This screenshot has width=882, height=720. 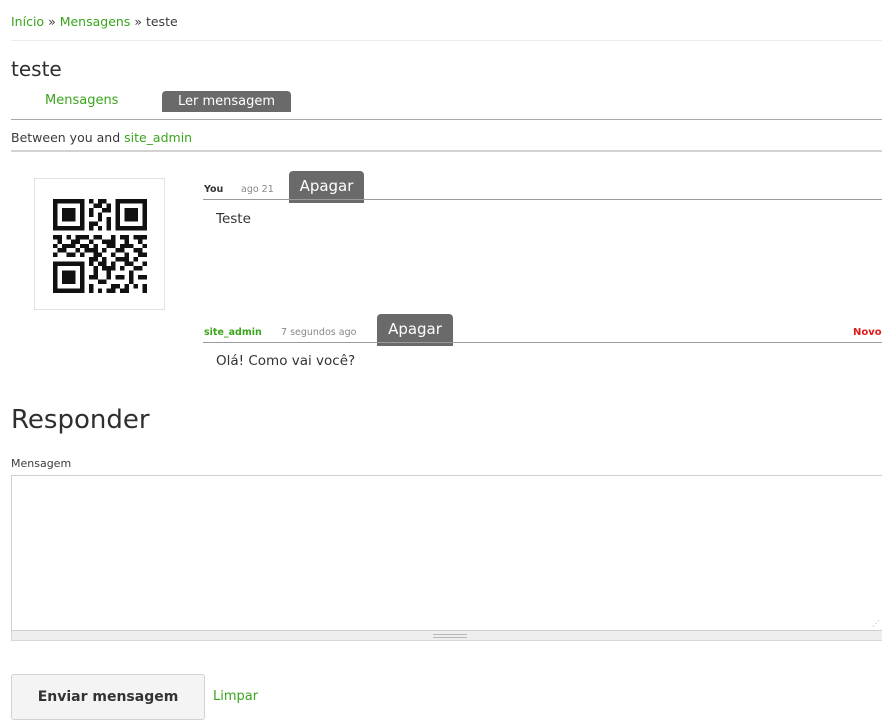 I want to click on qr-code-icon, so click(x=100, y=246).